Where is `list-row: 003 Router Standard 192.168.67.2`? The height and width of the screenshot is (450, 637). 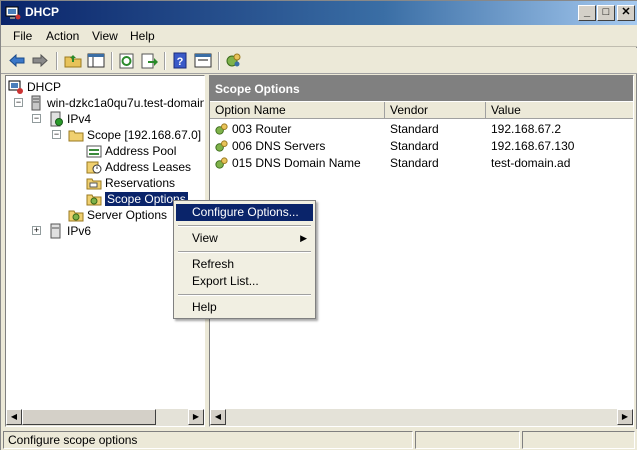
list-row: 003 Router Standard 192.168.67.2 is located at coordinates (421, 129).